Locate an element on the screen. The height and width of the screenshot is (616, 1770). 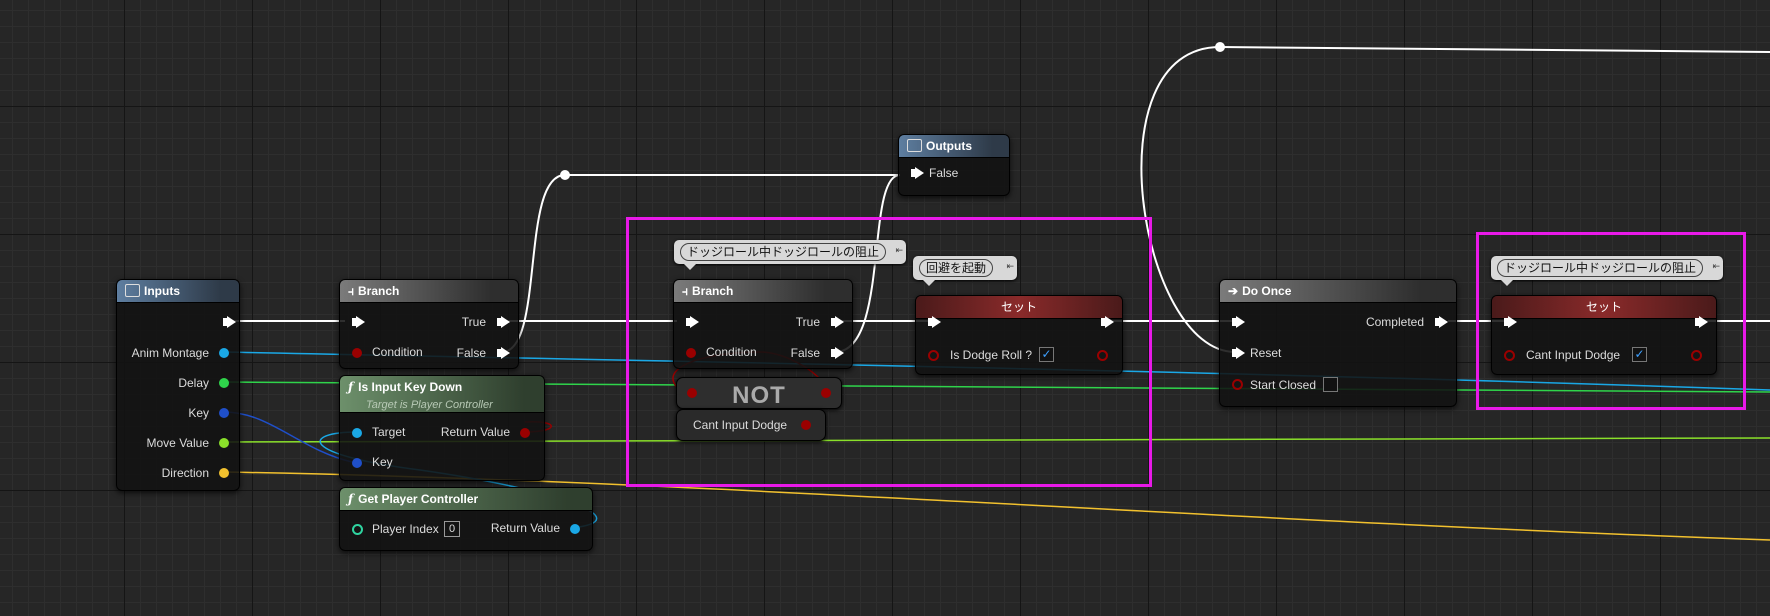
start-closed-pin is located at coordinates (1237, 384).